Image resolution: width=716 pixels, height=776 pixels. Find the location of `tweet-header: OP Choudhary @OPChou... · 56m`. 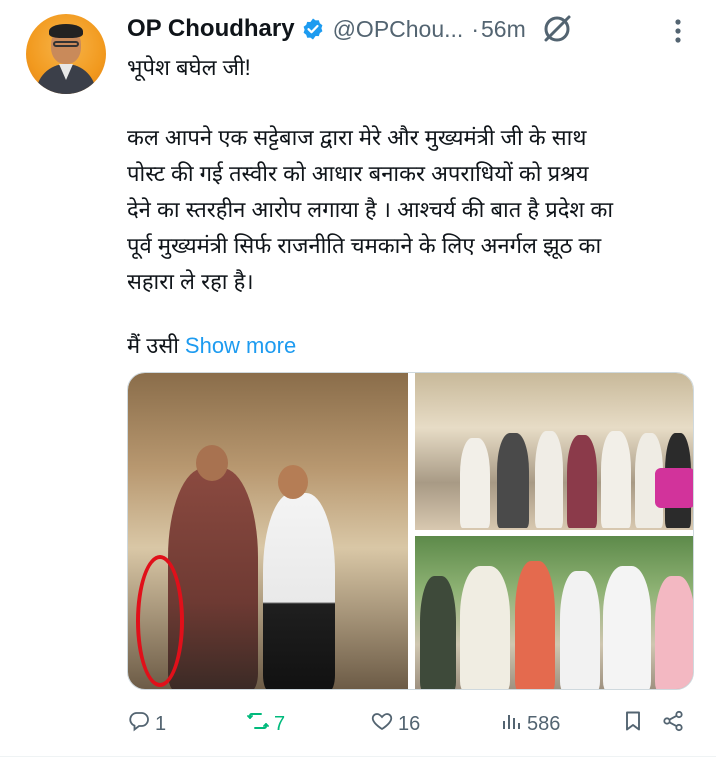

tweet-header: OP Choudhary @OPChou... · 56m is located at coordinates (350, 29).